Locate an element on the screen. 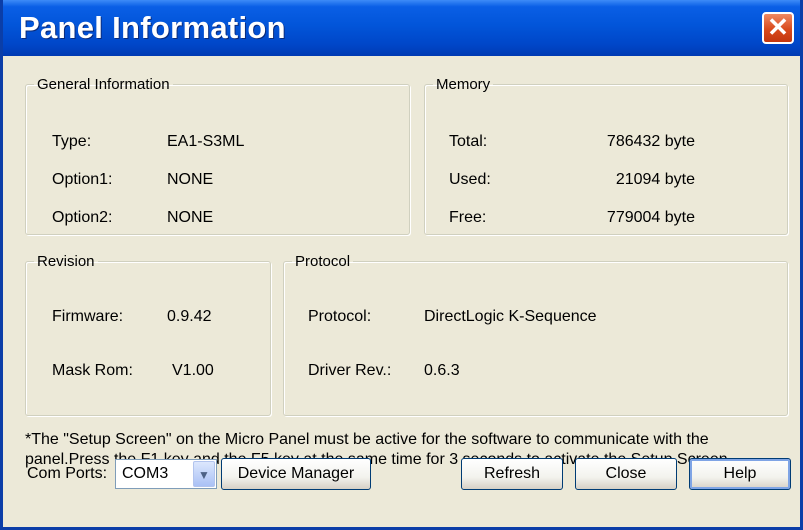 The height and width of the screenshot is (530, 803). window-title: Panel Information is located at coordinates (152, 27).